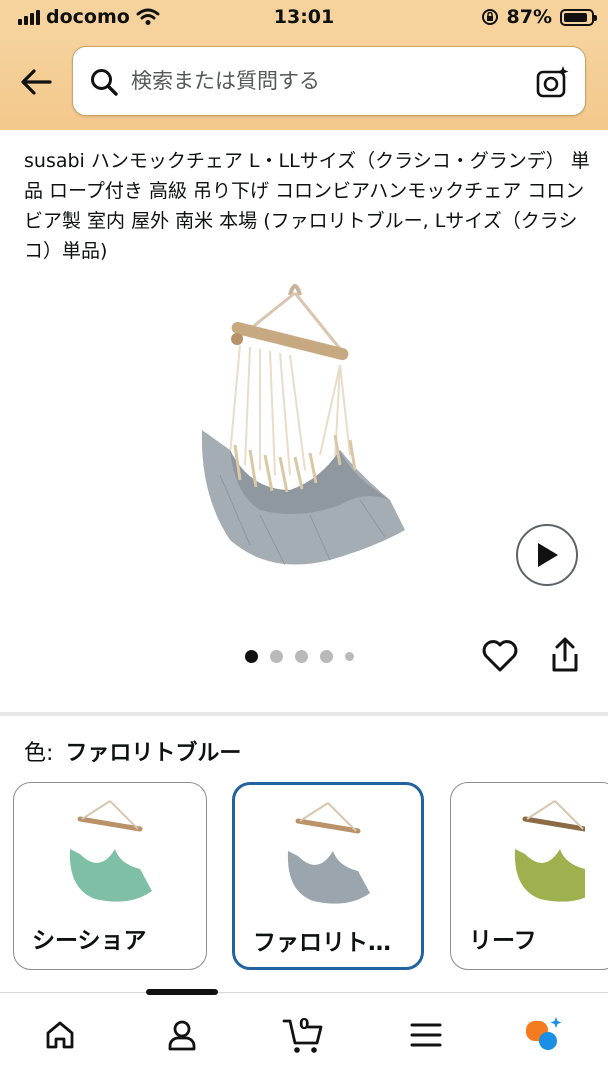 The image size is (608, 1080). I want to click on back-button, so click(36, 82).